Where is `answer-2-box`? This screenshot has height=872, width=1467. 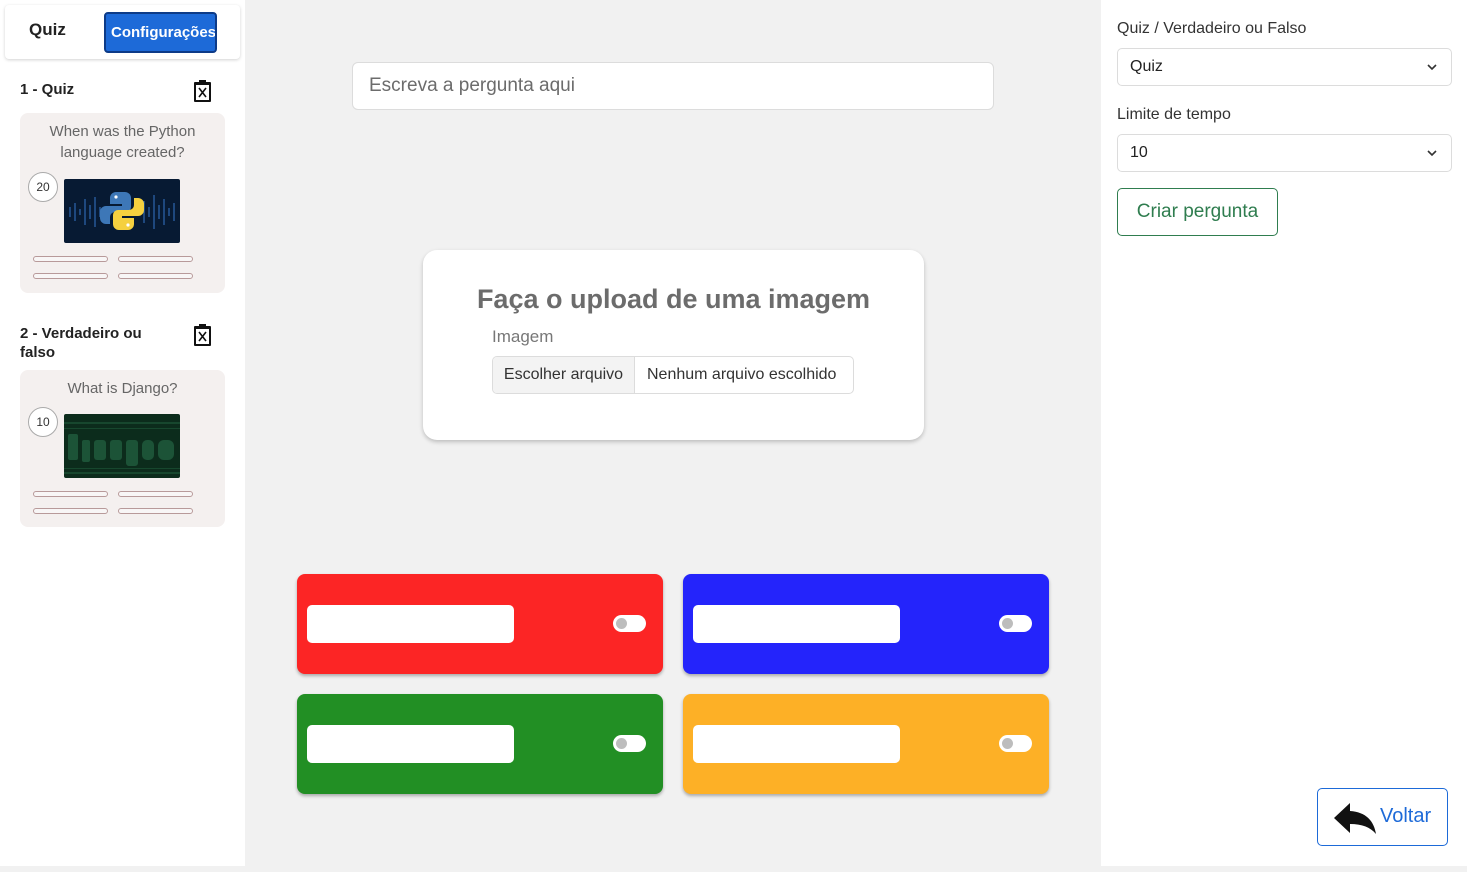
answer-2-box is located at coordinates (866, 624).